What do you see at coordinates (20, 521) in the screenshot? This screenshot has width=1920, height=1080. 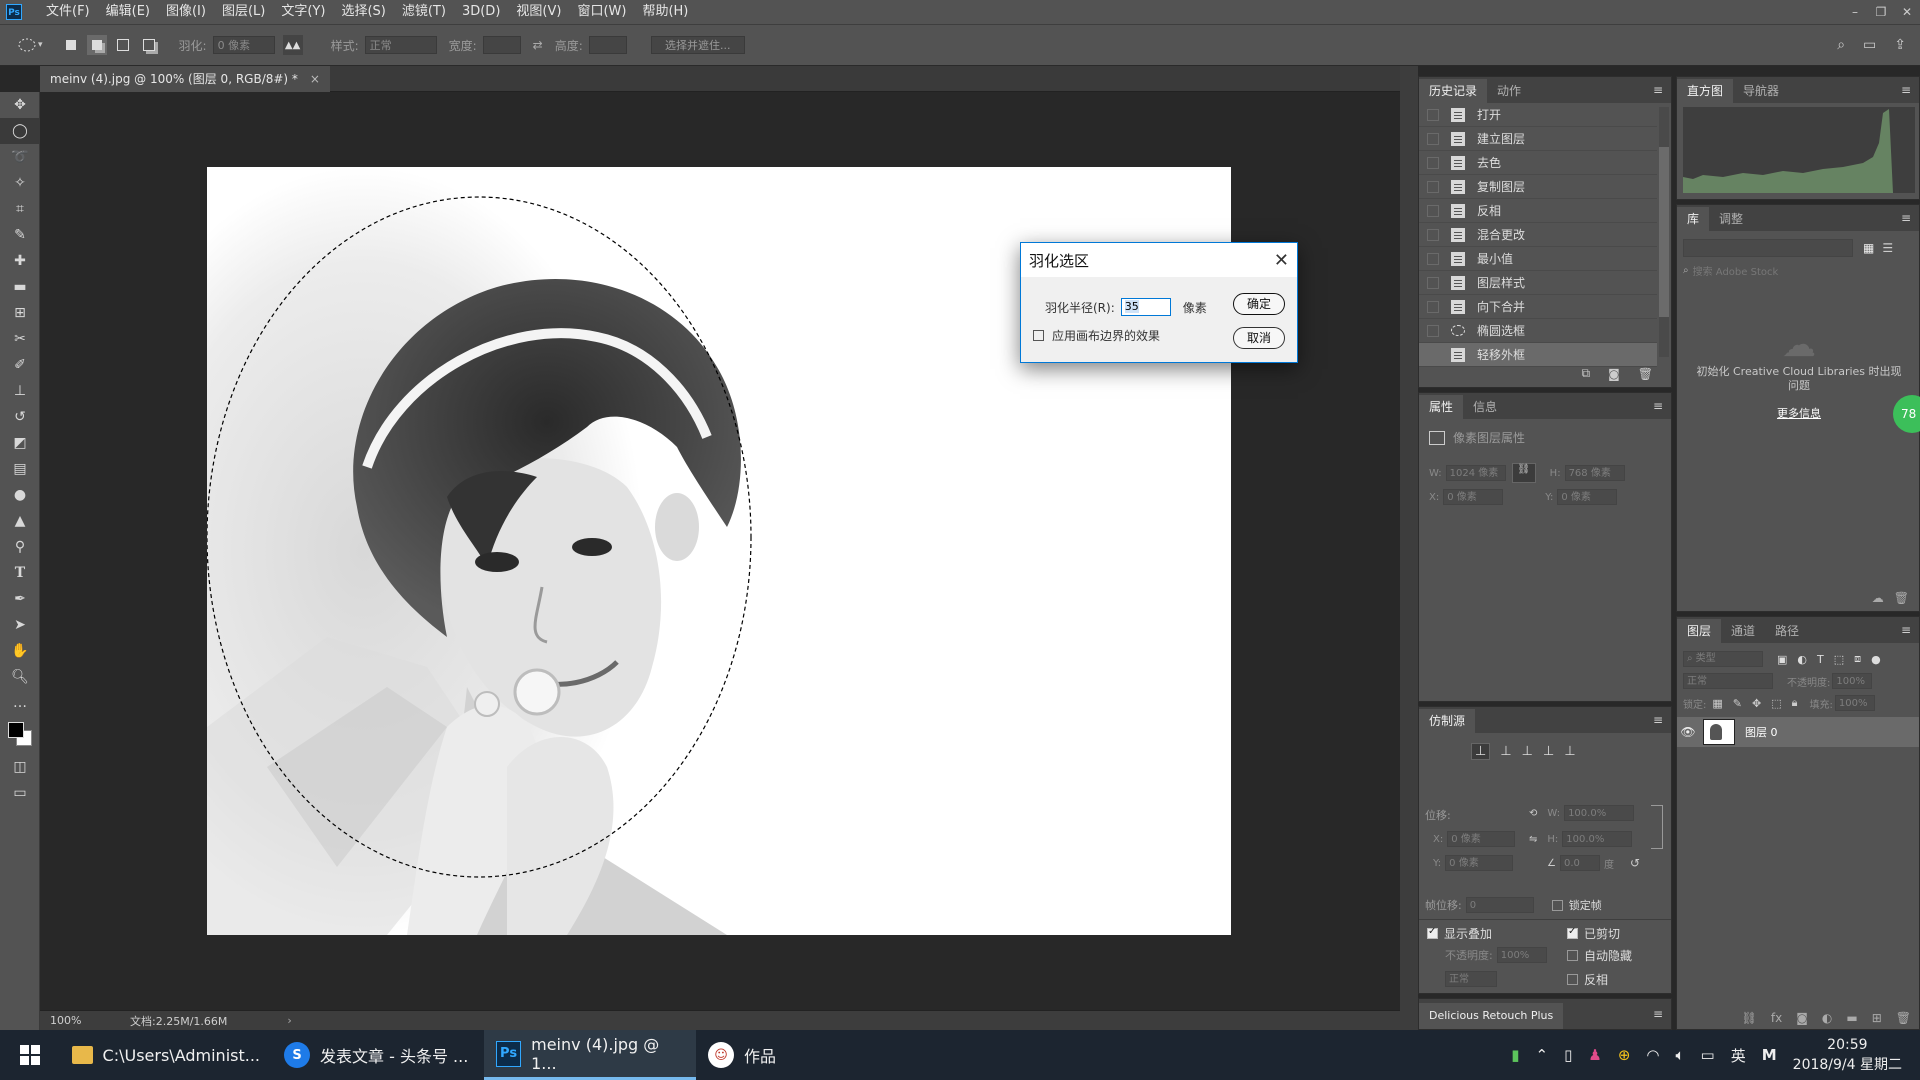 I see `sharpen-tool-icon: ▲` at bounding box center [20, 521].